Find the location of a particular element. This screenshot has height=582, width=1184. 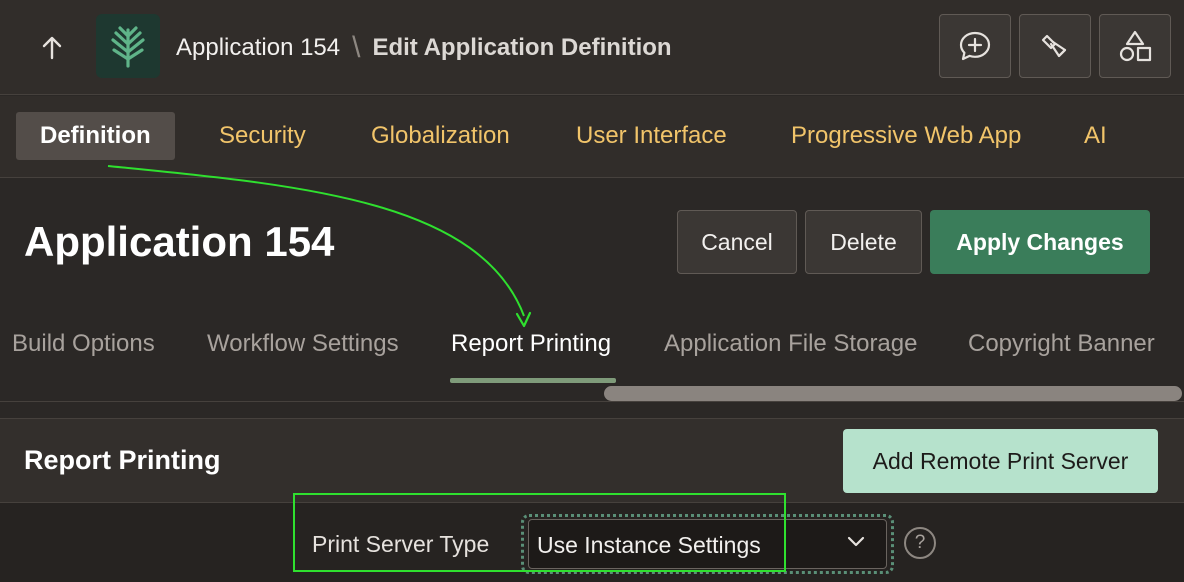

tab-security: Security is located at coordinates (262, 136).